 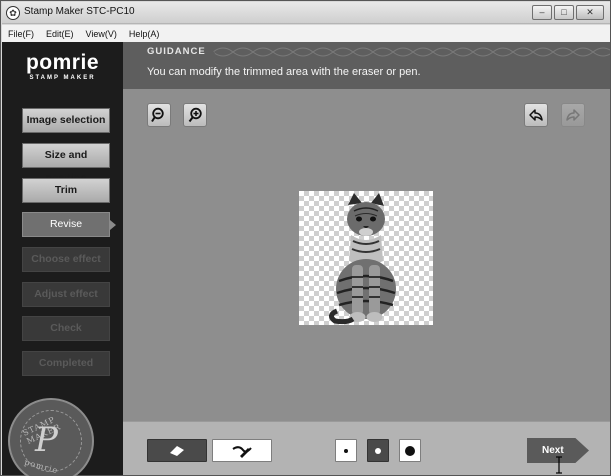 What do you see at coordinates (62, 62) in the screenshot?
I see `logo-main-text: pomrie` at bounding box center [62, 62].